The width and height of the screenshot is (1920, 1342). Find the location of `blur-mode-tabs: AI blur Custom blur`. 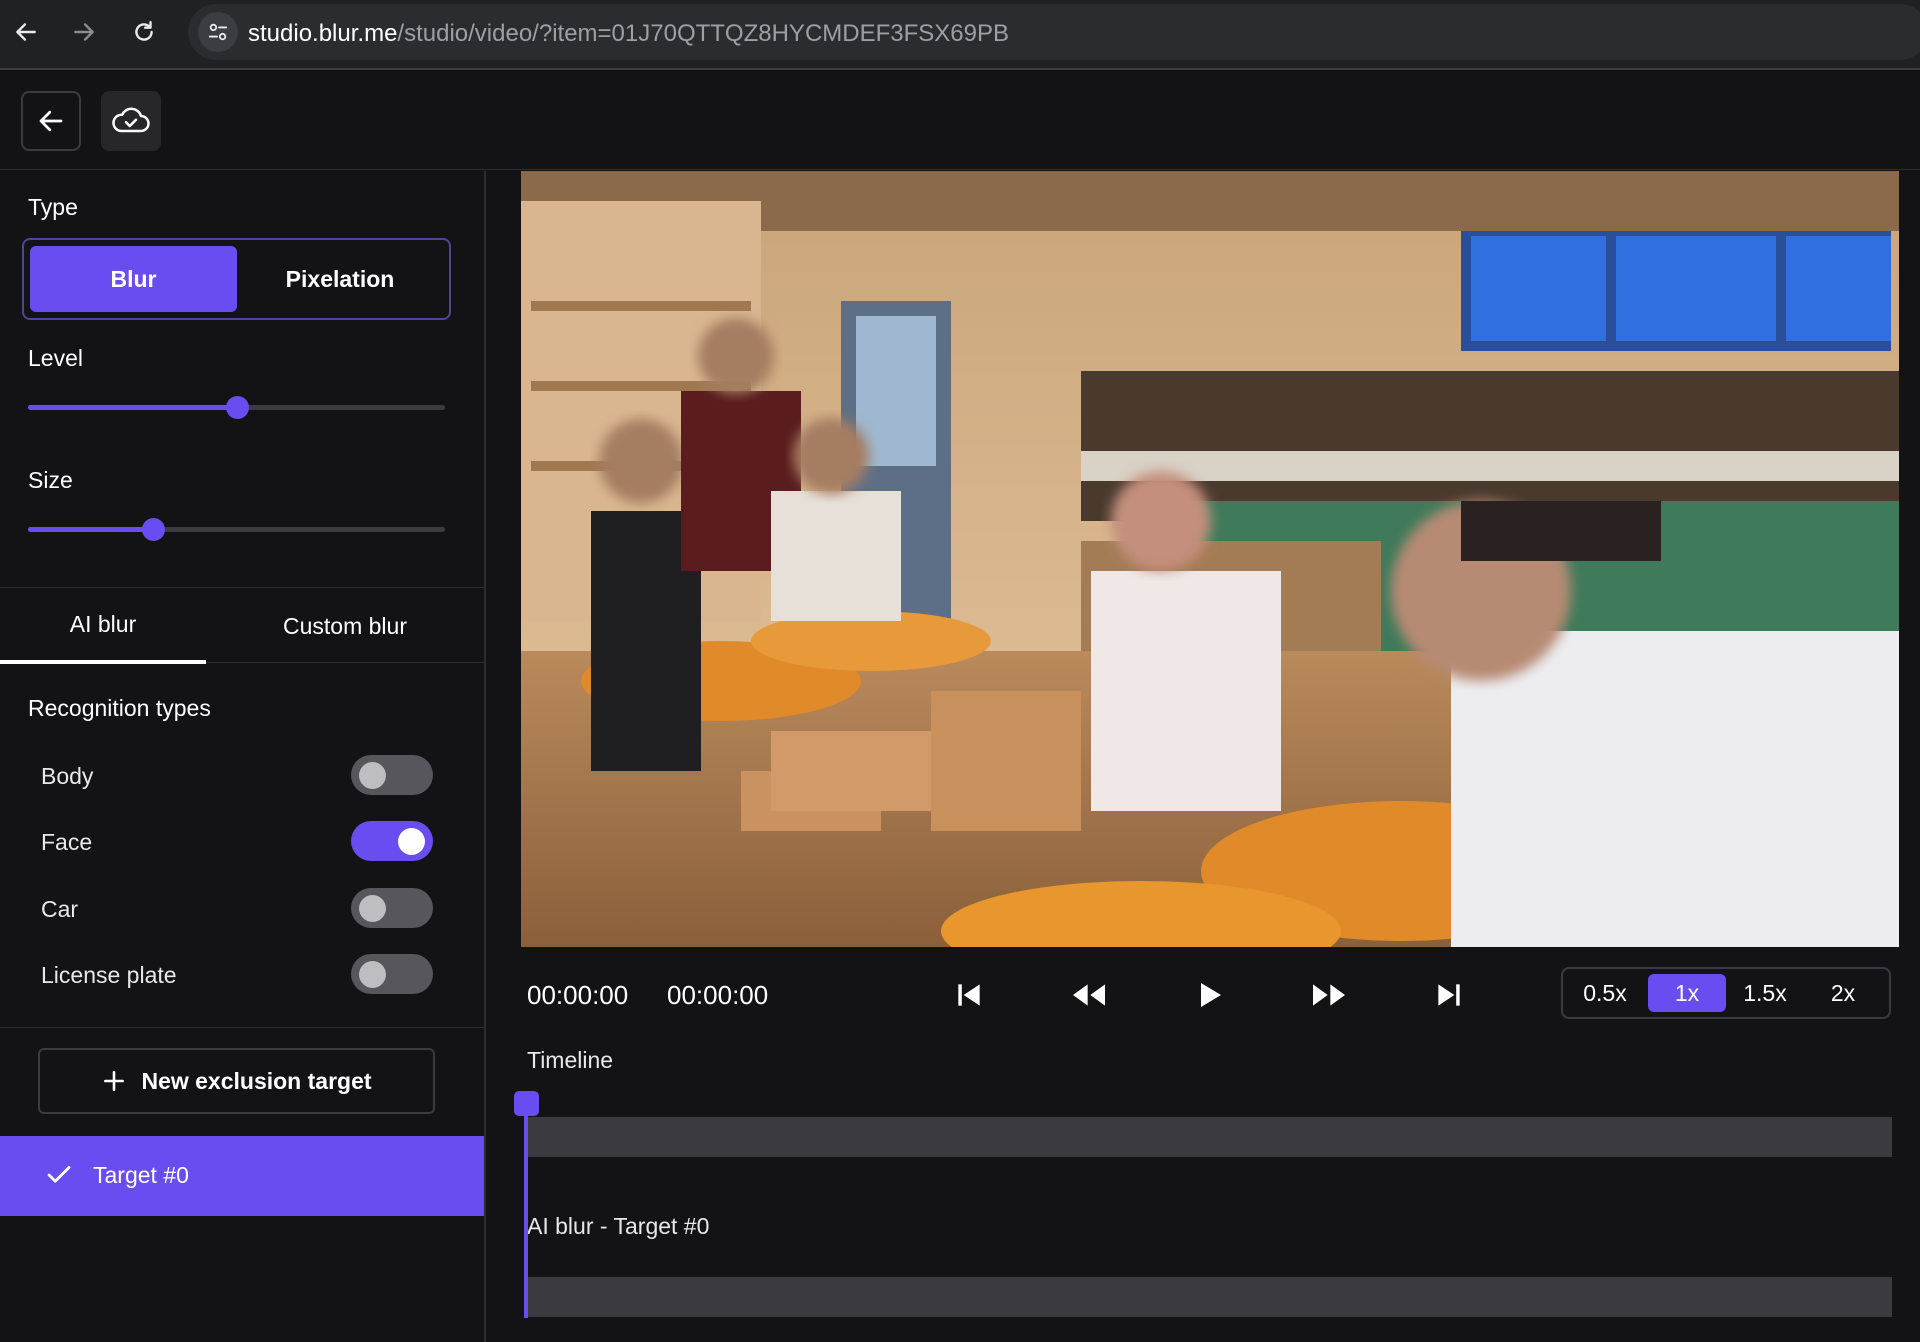

blur-mode-tabs: AI blur Custom blur is located at coordinates (242, 625).